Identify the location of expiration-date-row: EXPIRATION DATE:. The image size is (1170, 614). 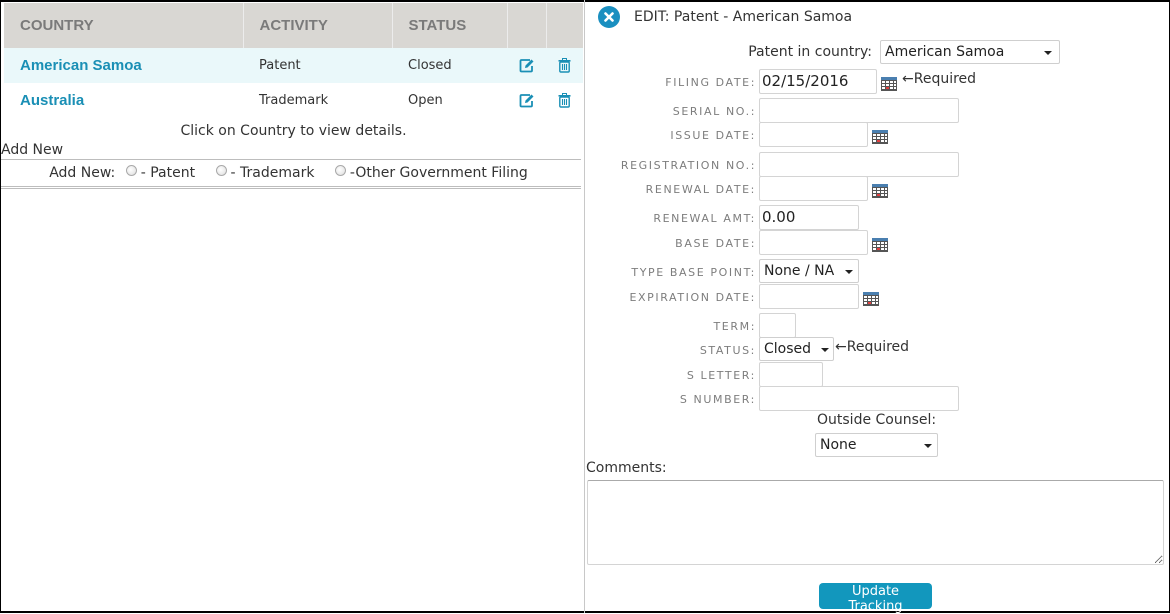
(877, 296).